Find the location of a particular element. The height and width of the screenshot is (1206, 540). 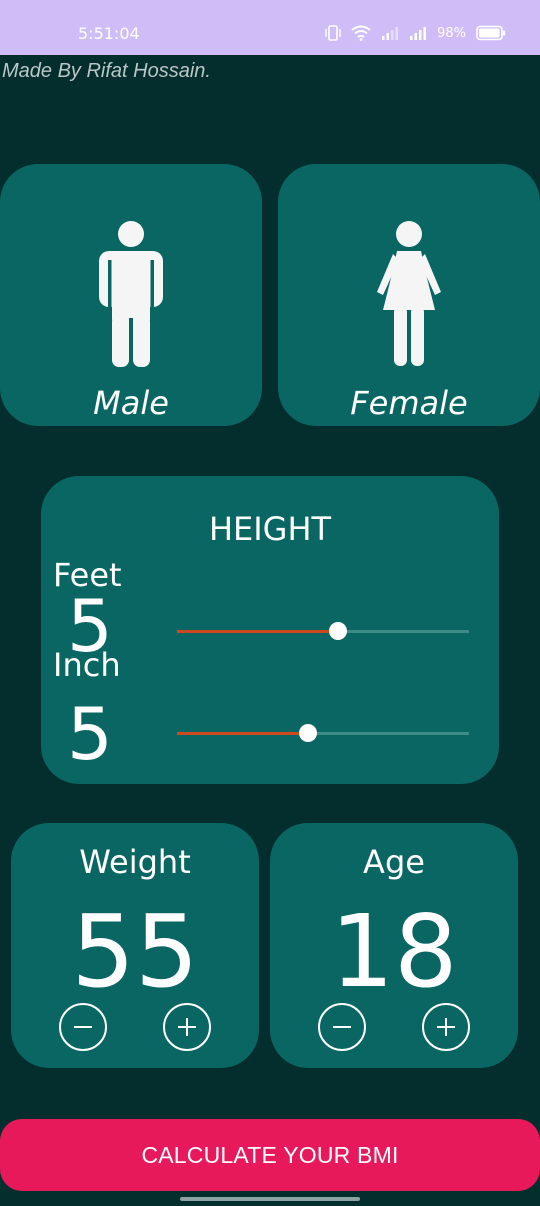

home-indicator is located at coordinates (270, 1199).